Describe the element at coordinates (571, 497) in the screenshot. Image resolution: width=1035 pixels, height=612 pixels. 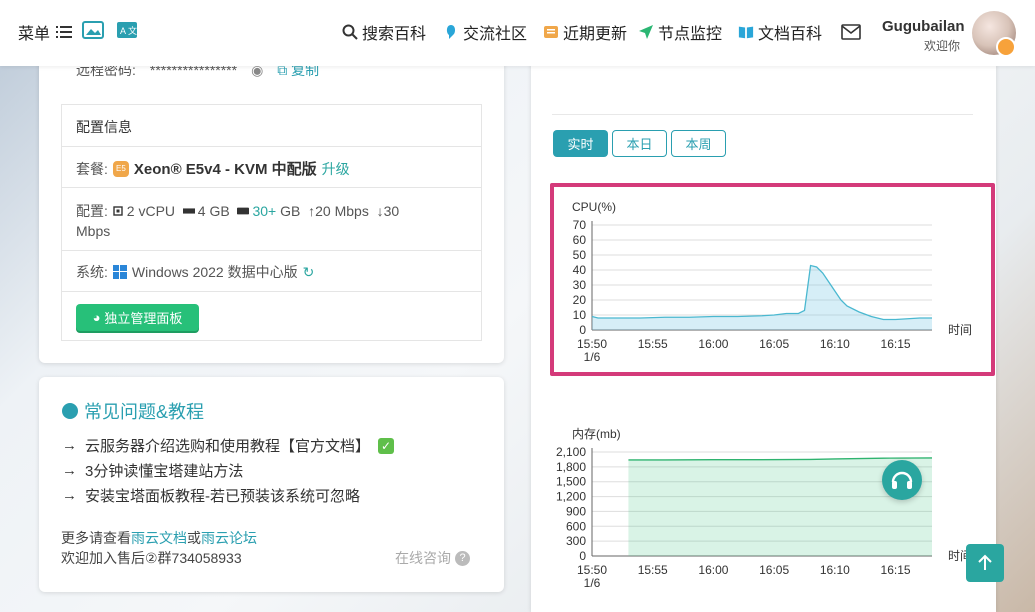
I see `y-tick-label: 1,200` at that location.